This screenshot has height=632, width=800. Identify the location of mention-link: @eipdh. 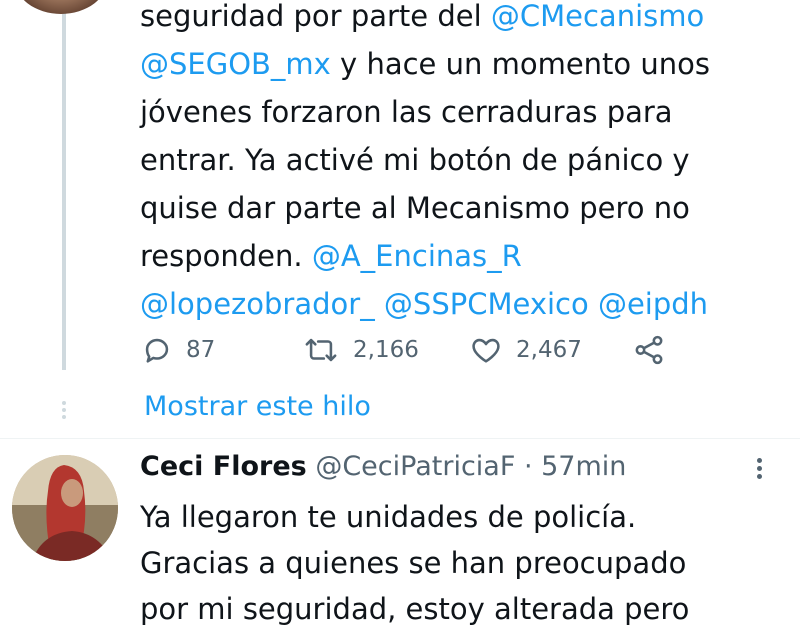
(653, 304).